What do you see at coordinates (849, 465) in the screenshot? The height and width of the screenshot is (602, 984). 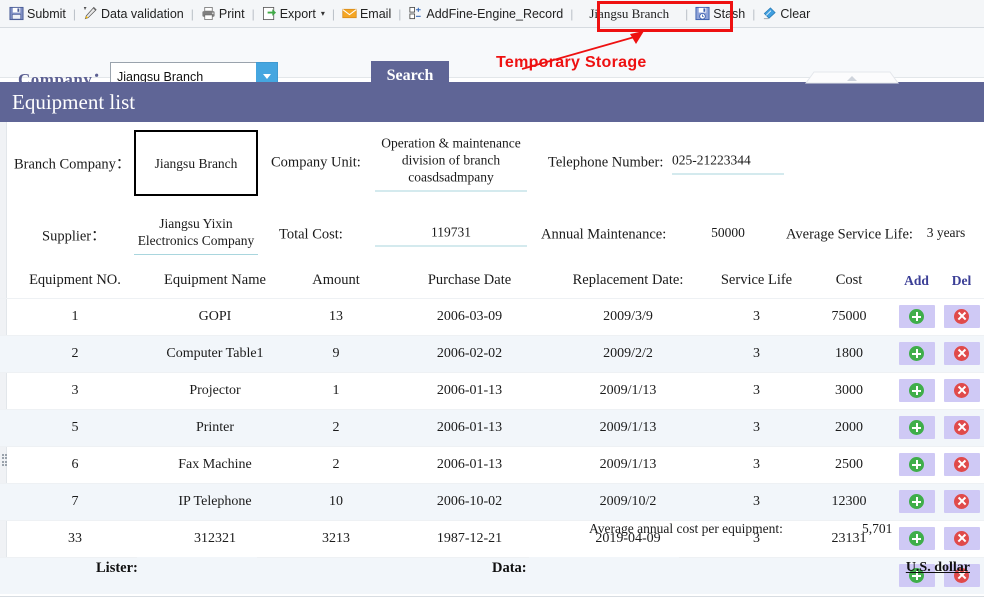 I see `cell-cost: 2500` at bounding box center [849, 465].